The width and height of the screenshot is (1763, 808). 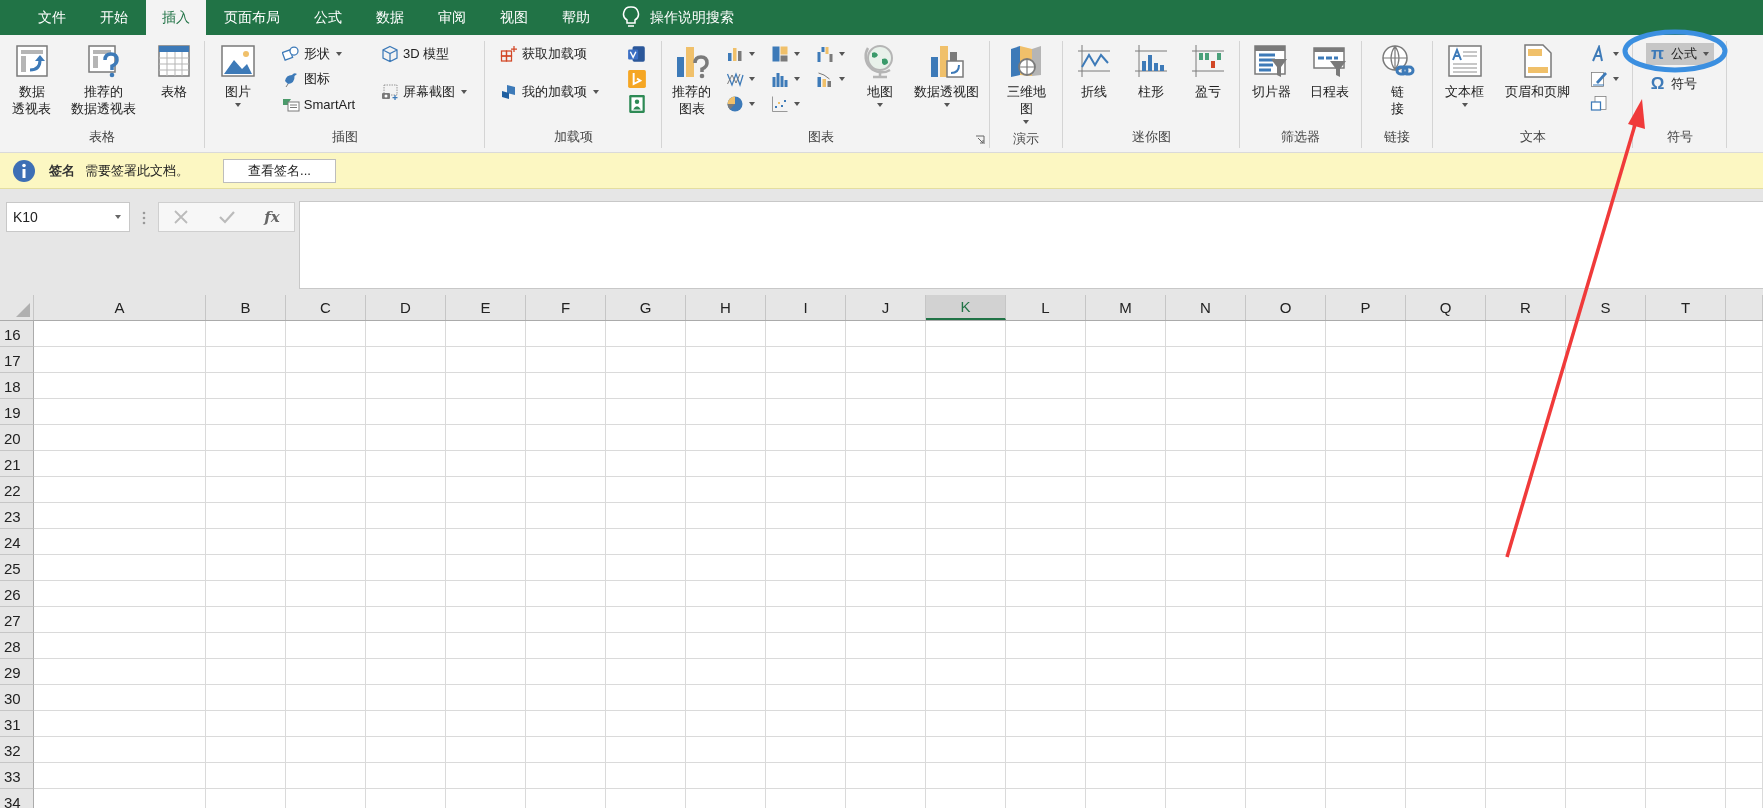 What do you see at coordinates (1366, 307) in the screenshot?
I see `column-header: P` at bounding box center [1366, 307].